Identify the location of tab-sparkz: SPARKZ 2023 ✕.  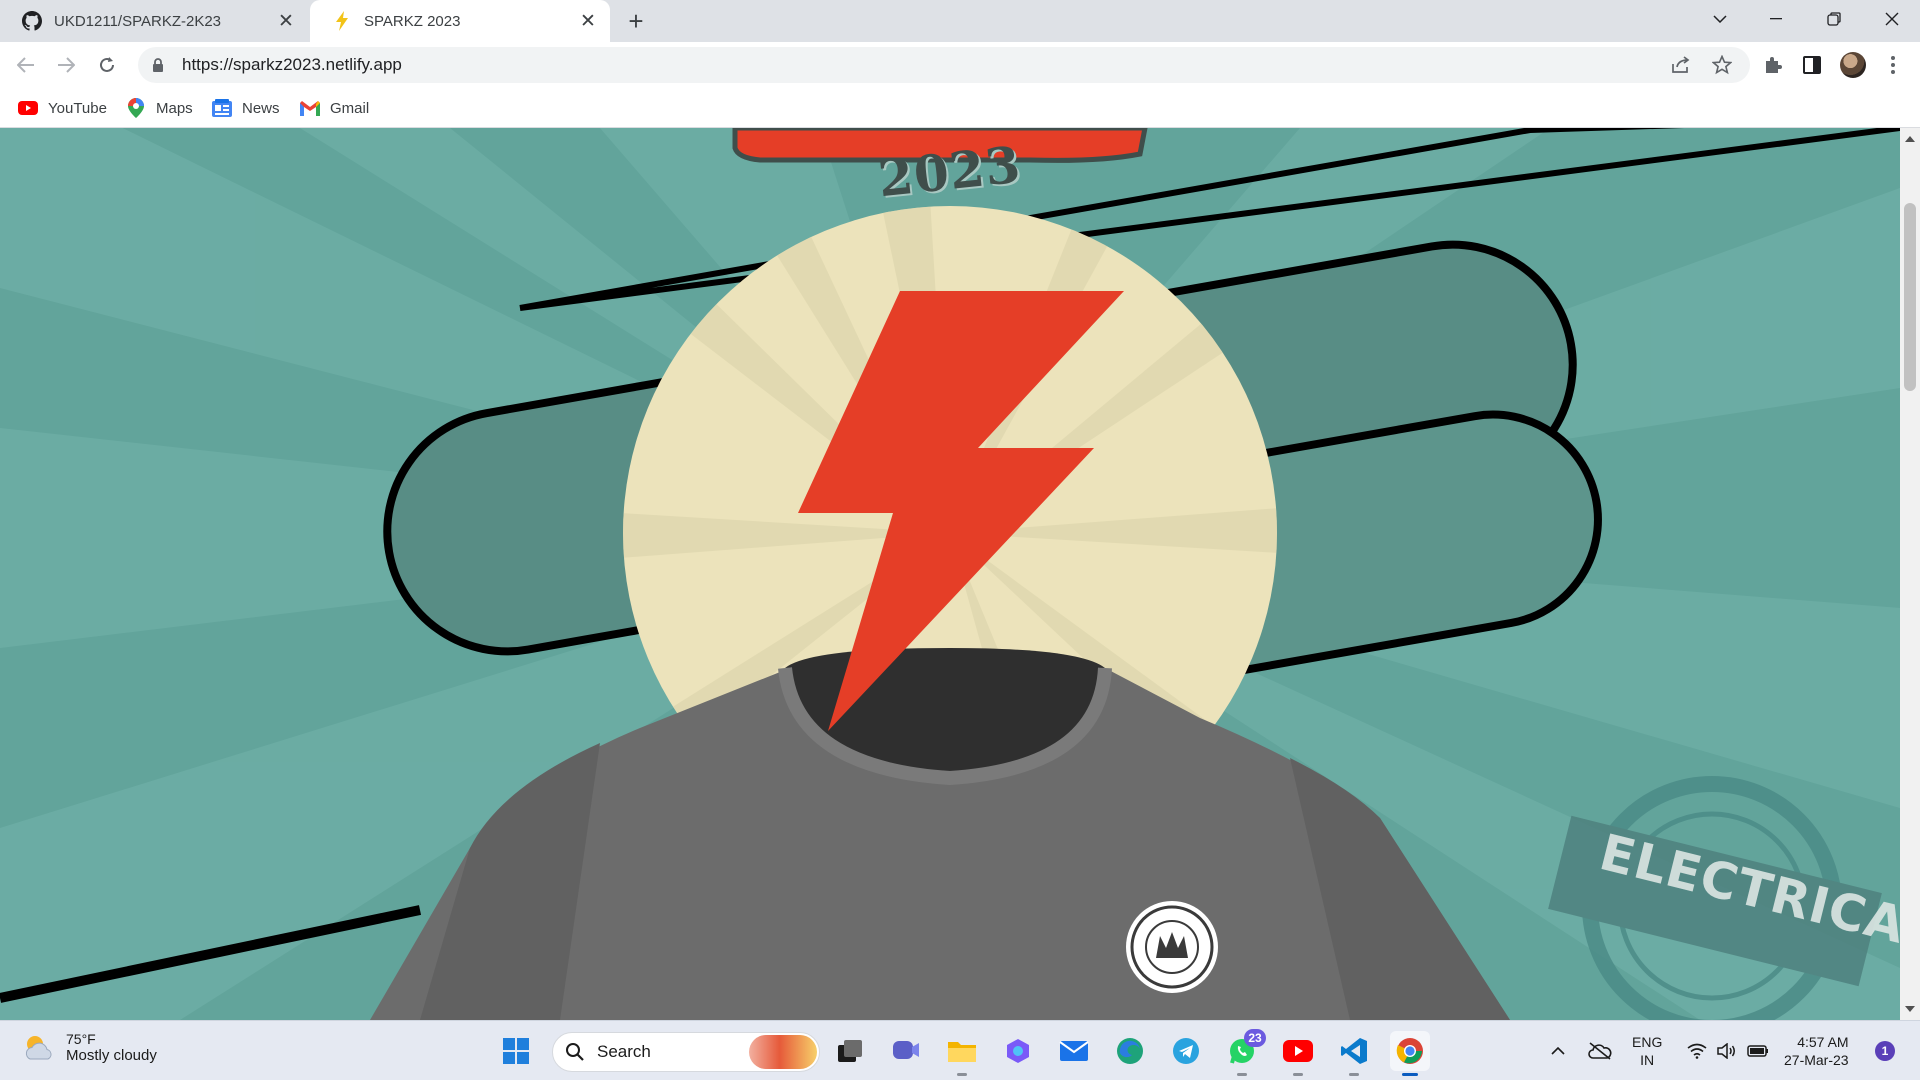
(460, 21).